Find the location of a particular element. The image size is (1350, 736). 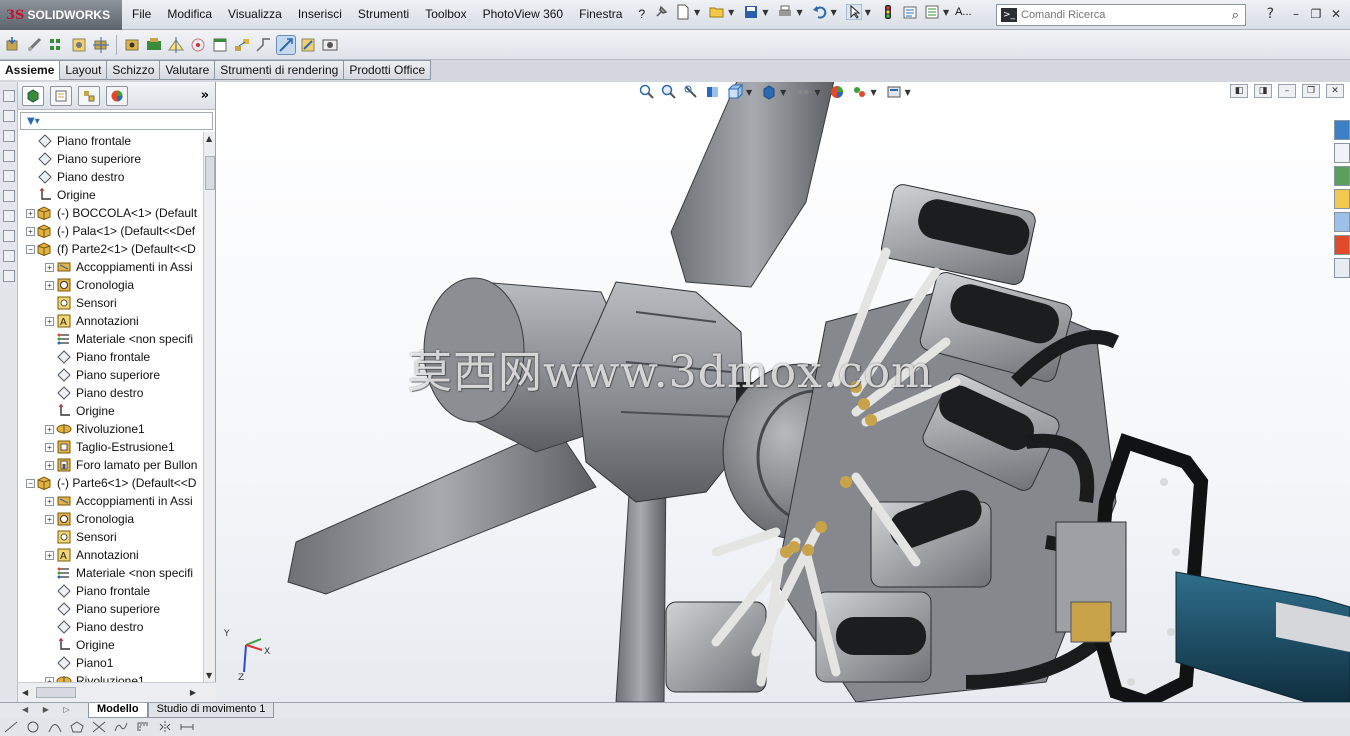

configuration-manager-tab is located at coordinates (89, 95).